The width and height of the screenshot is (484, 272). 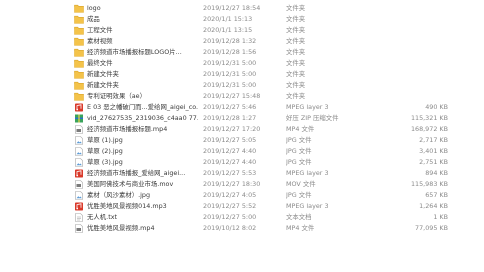 I want to click on file-name: 素材视频, so click(x=100, y=41).